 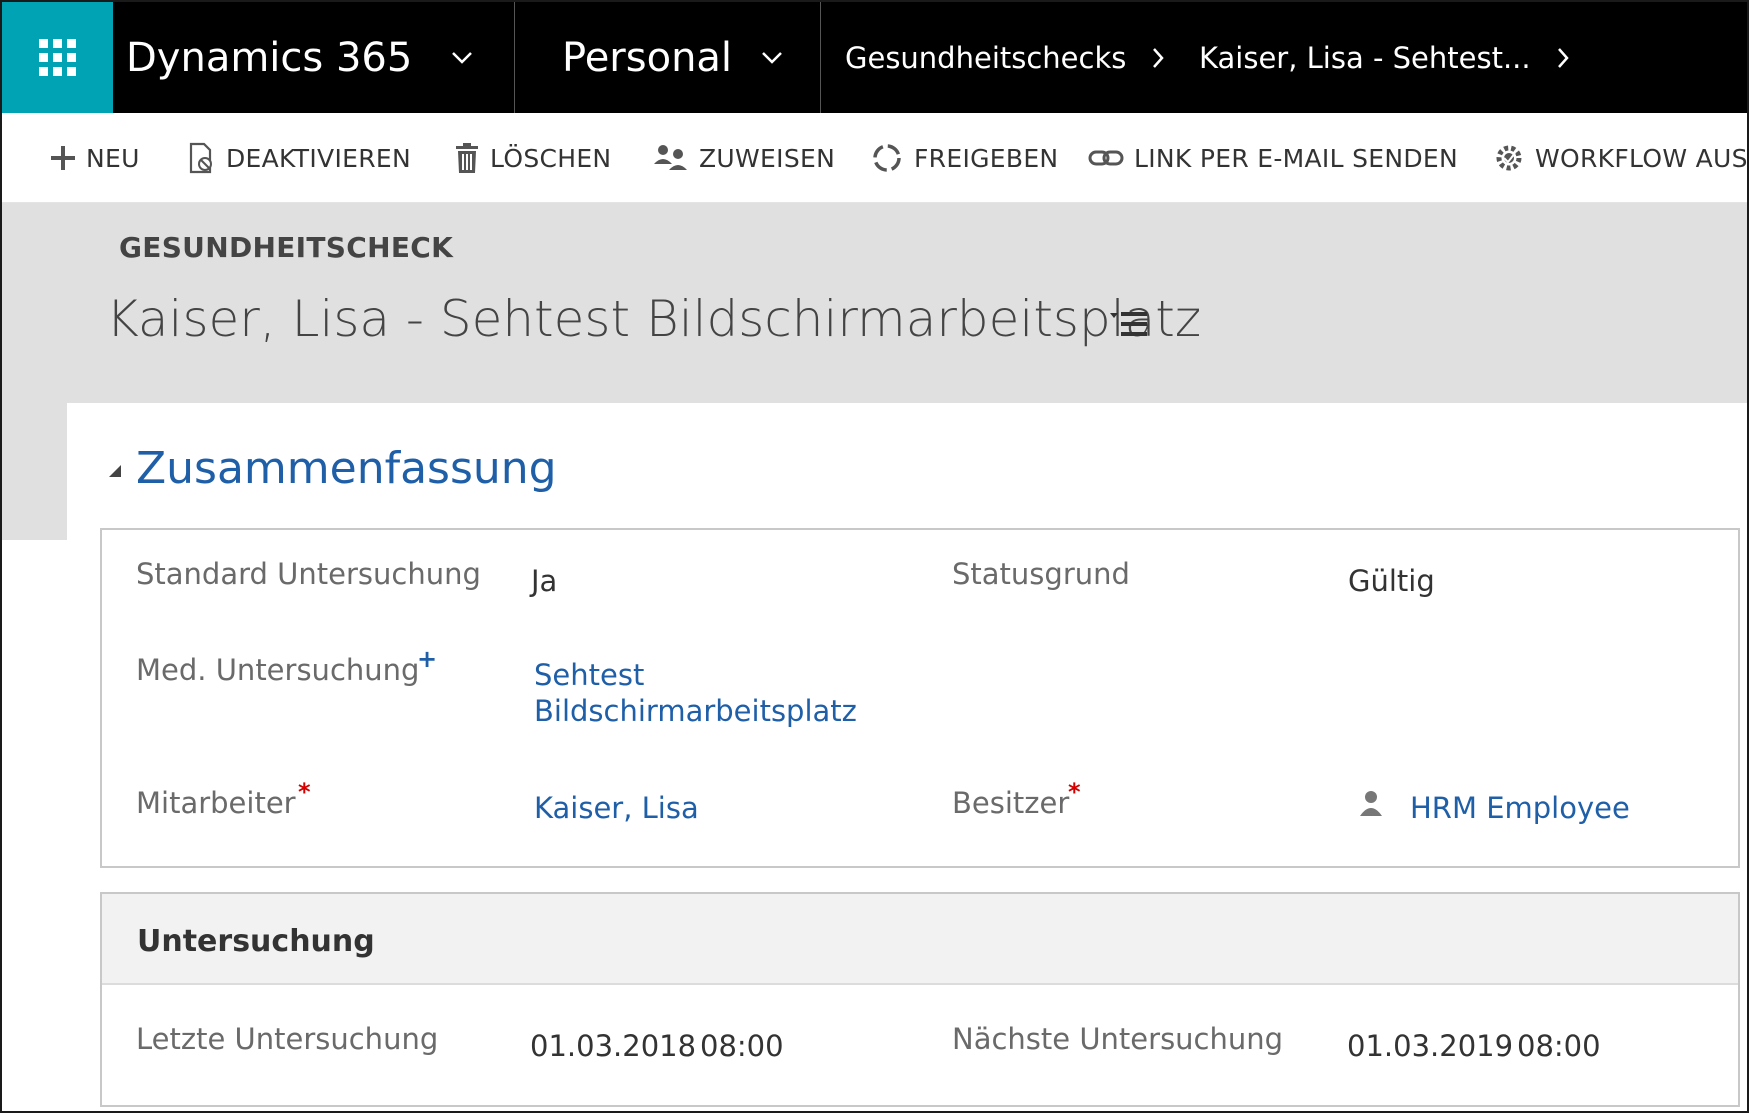 I want to click on link-icon, so click(x=1106, y=158).